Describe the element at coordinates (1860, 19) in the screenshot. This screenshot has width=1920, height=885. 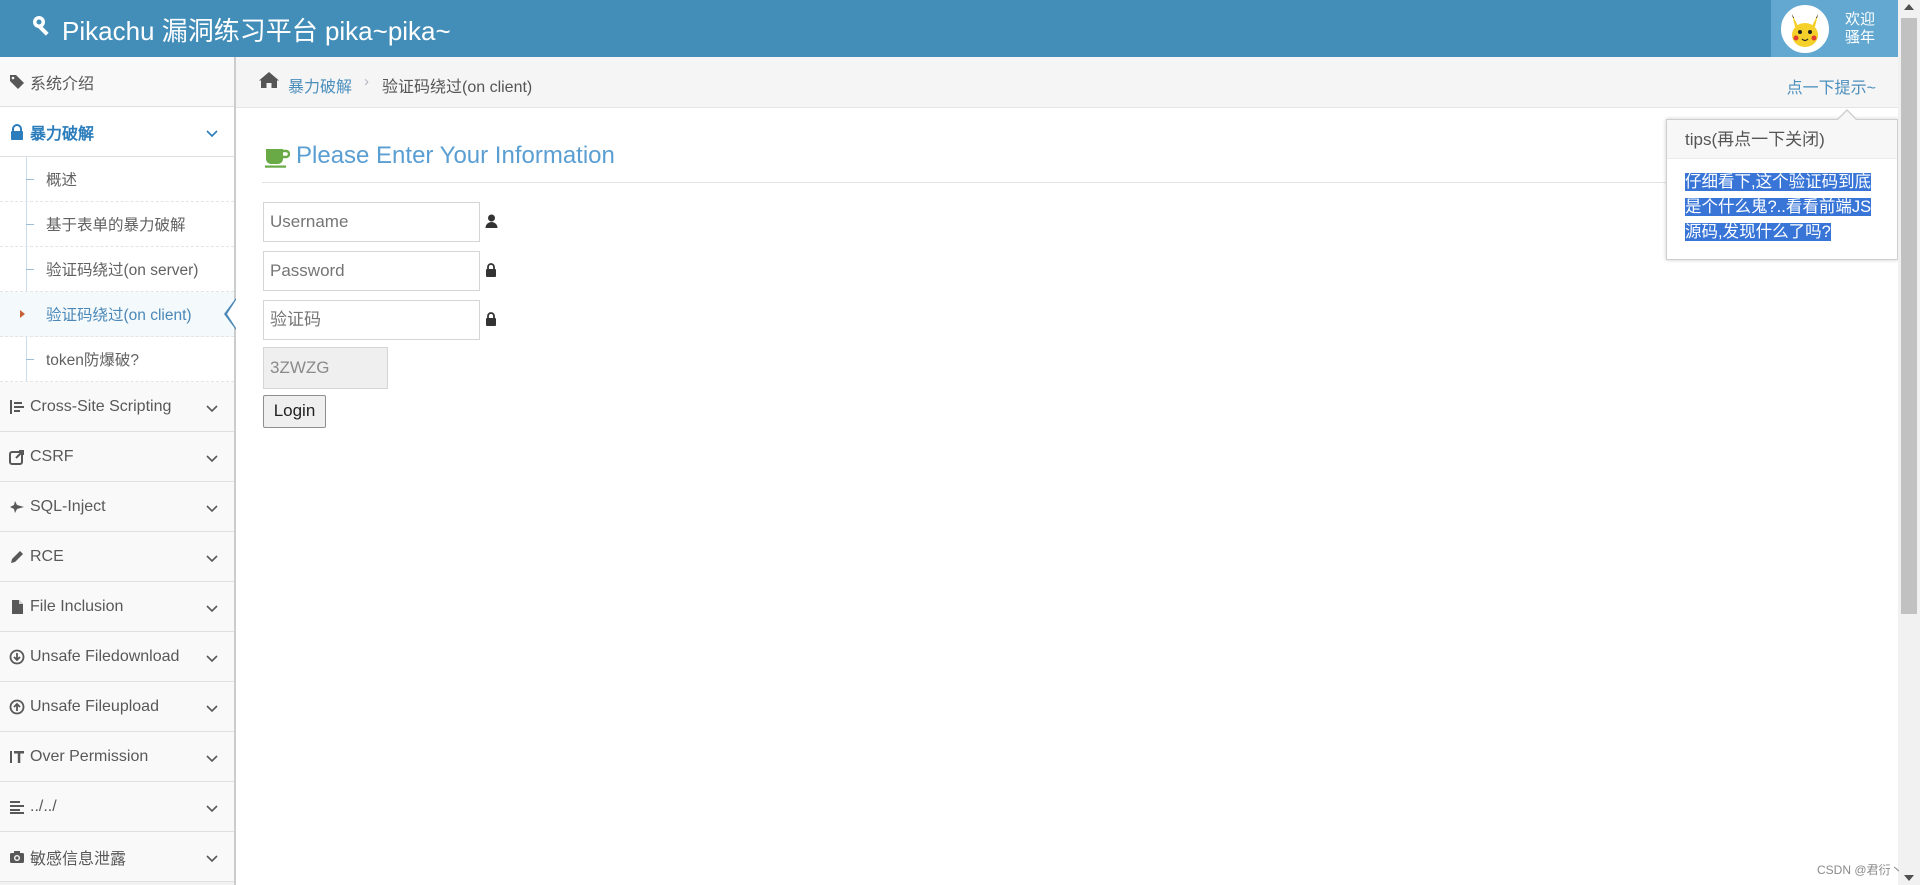
I see `welcome-line-1: 欢迎` at that location.